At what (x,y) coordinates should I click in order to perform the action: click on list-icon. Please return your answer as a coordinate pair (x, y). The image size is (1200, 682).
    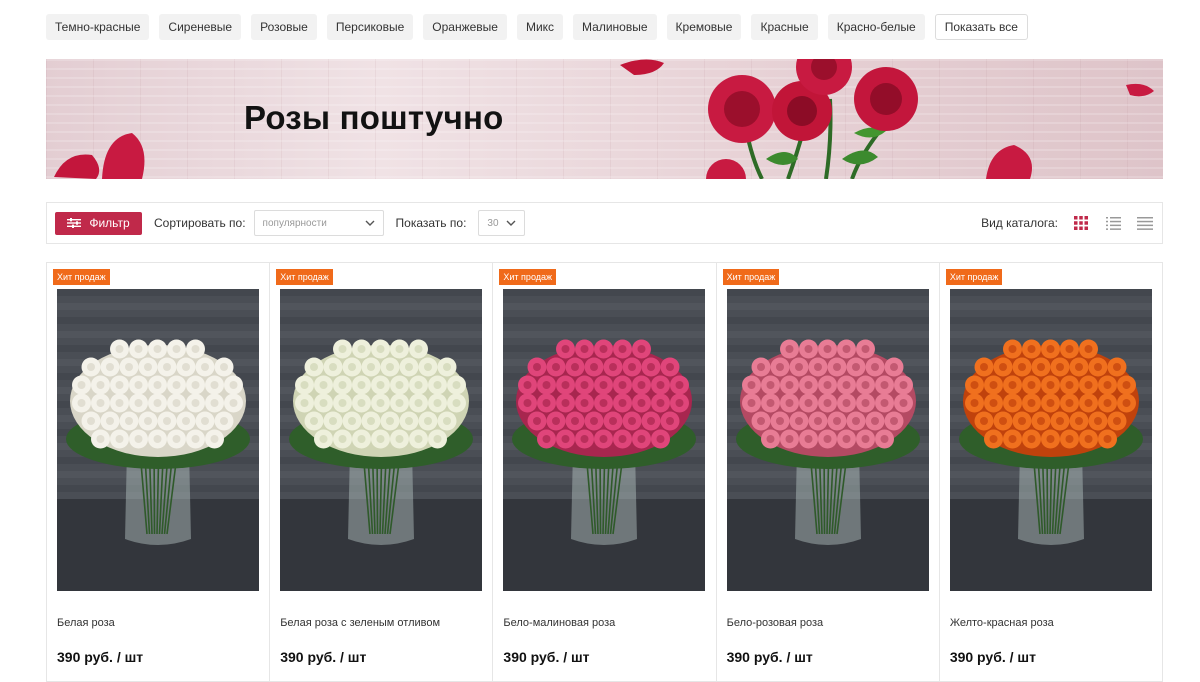
    Looking at the image, I should click on (1113, 223).